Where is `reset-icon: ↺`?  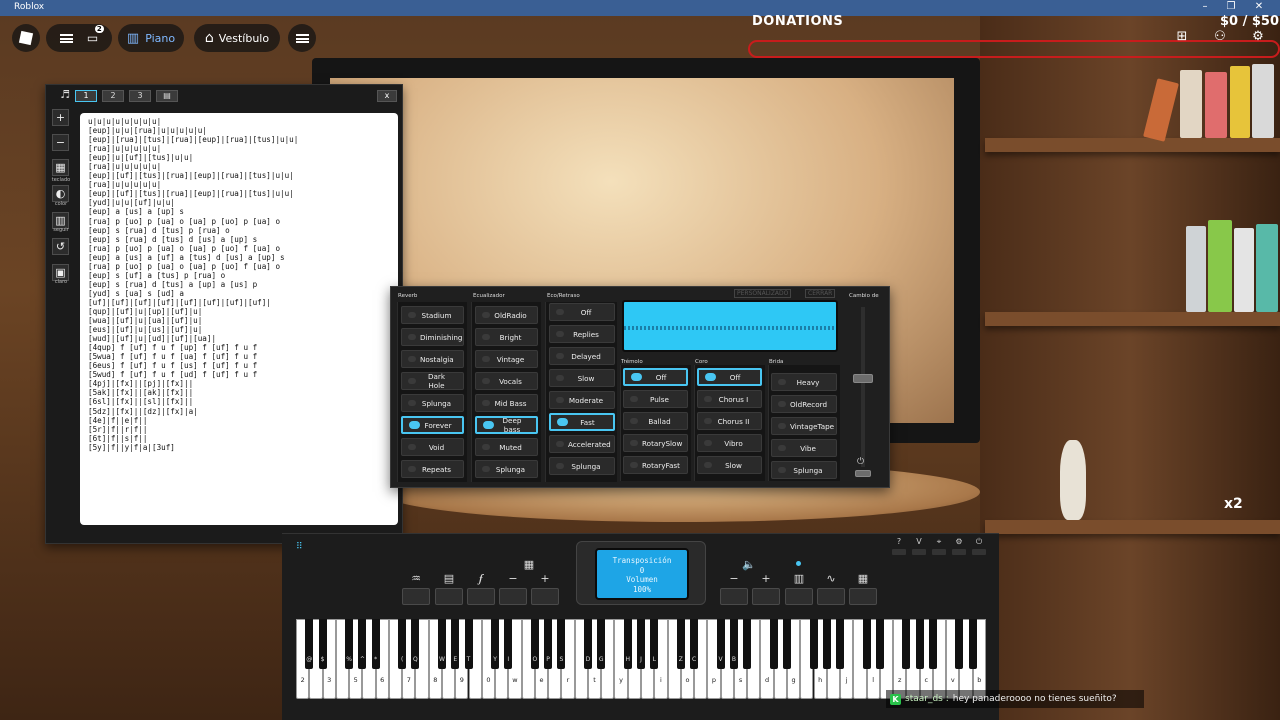
reset-icon: ↺ is located at coordinates (60, 246).